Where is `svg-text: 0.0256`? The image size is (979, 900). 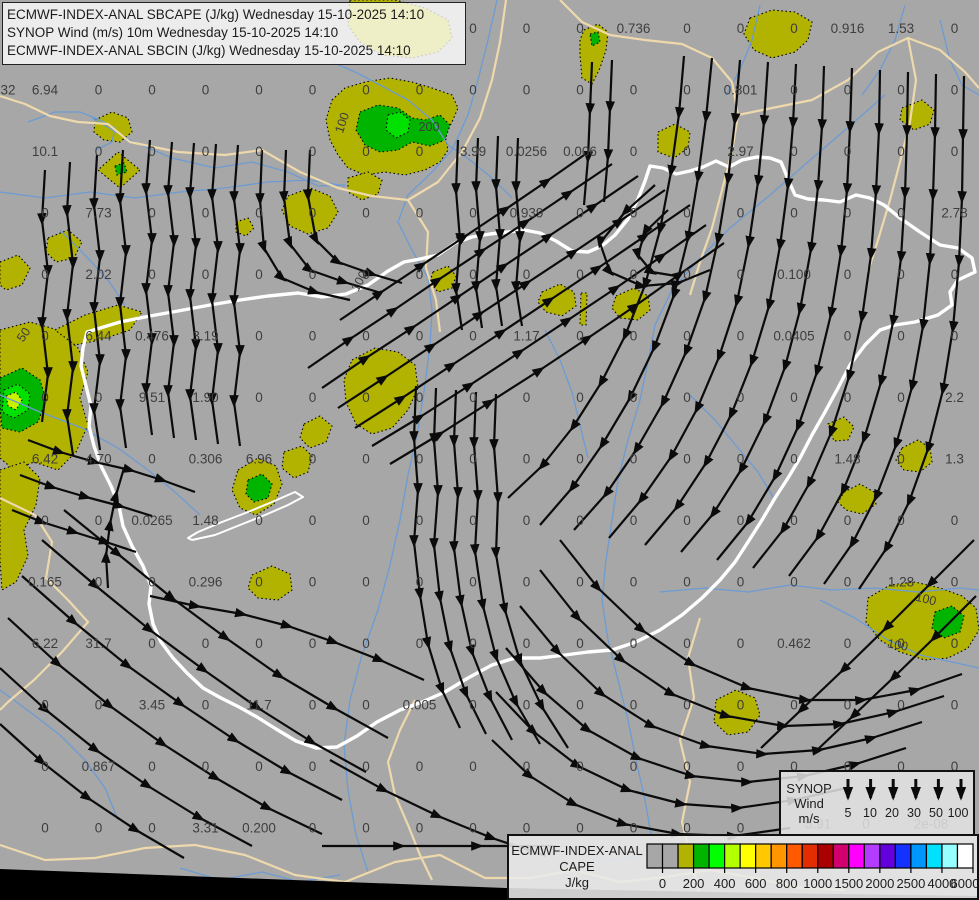
svg-text: 0.0256 is located at coordinates (526, 151).